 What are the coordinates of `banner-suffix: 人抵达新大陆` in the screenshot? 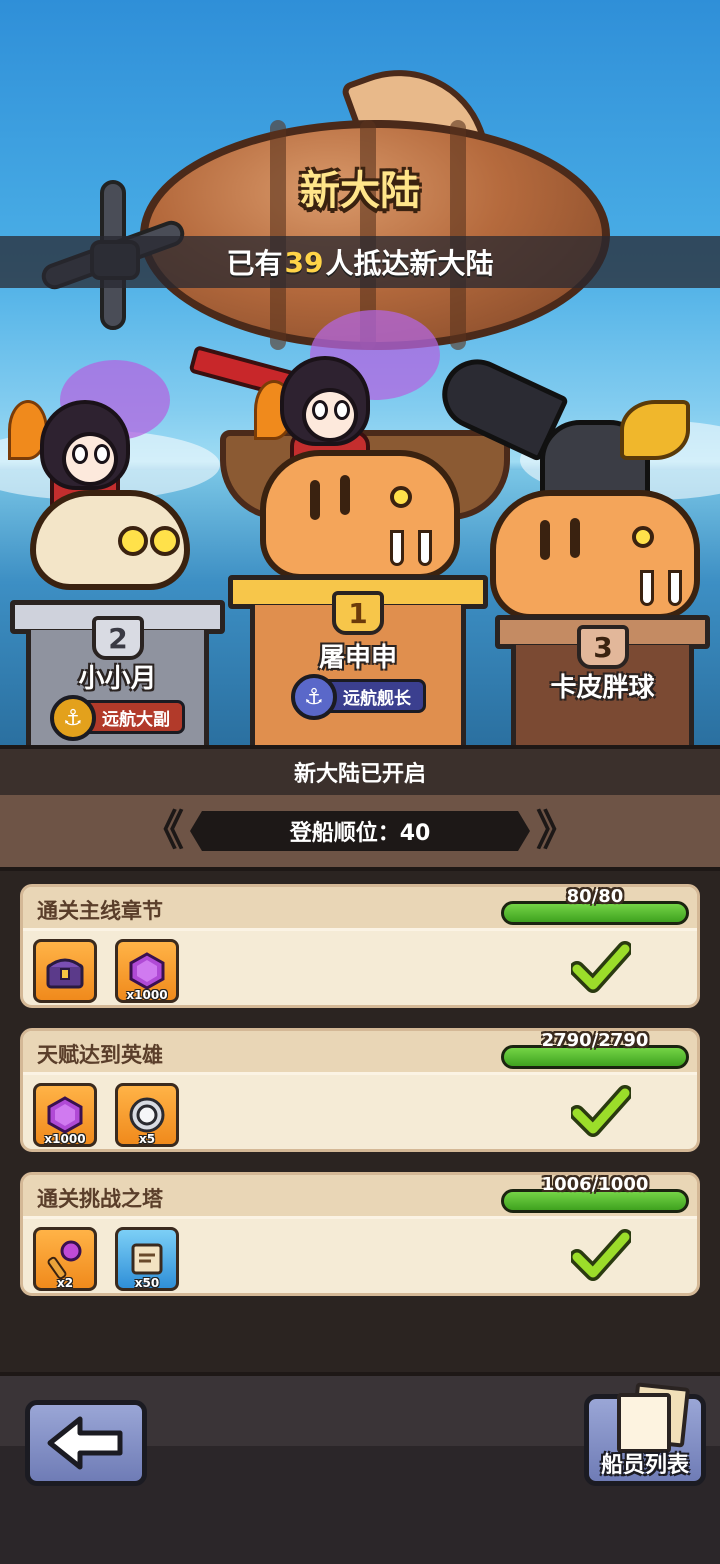 It's located at (409, 263).